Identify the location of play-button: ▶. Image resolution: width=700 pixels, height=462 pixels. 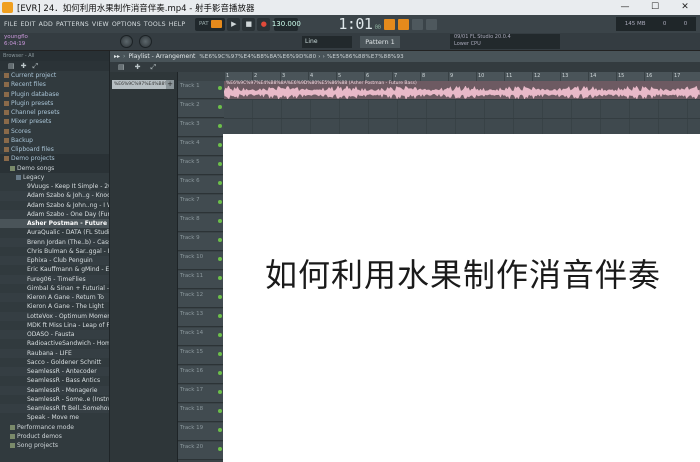
(234, 24).